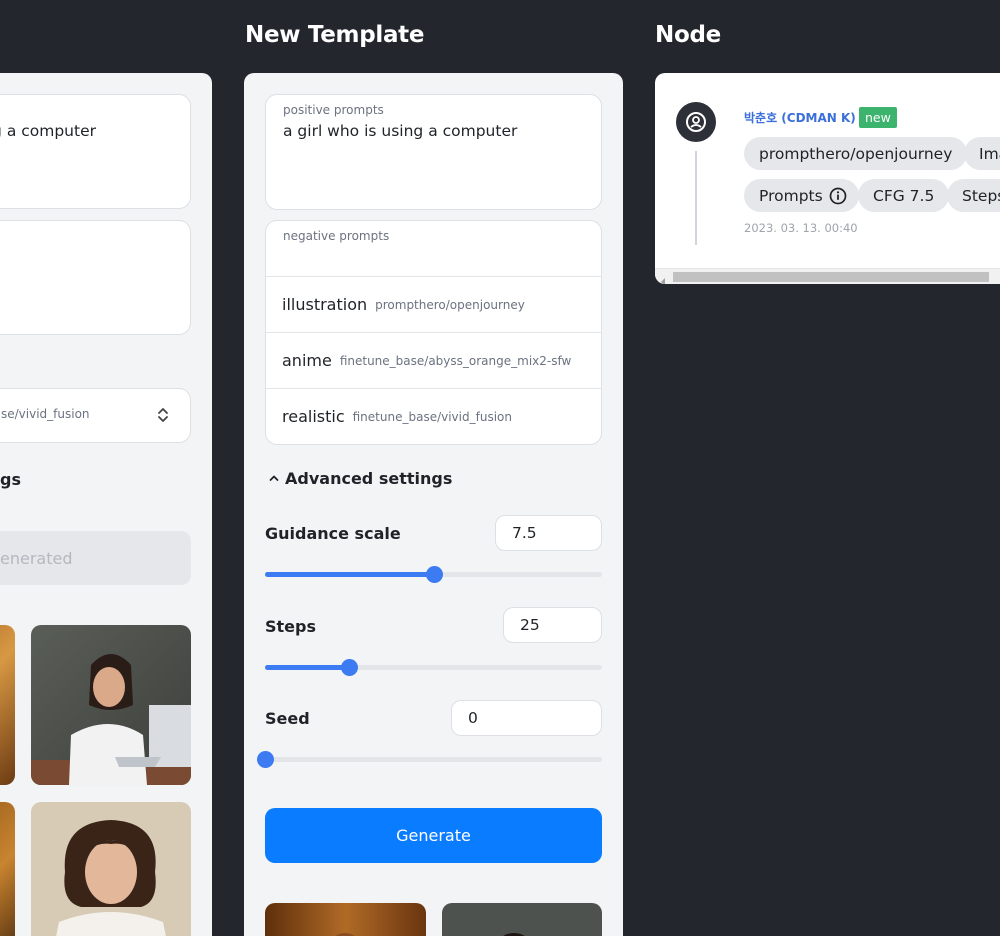  I want to click on preset-option-model: finetune_base/abyss_orange_mix2-sfw, so click(455, 360).